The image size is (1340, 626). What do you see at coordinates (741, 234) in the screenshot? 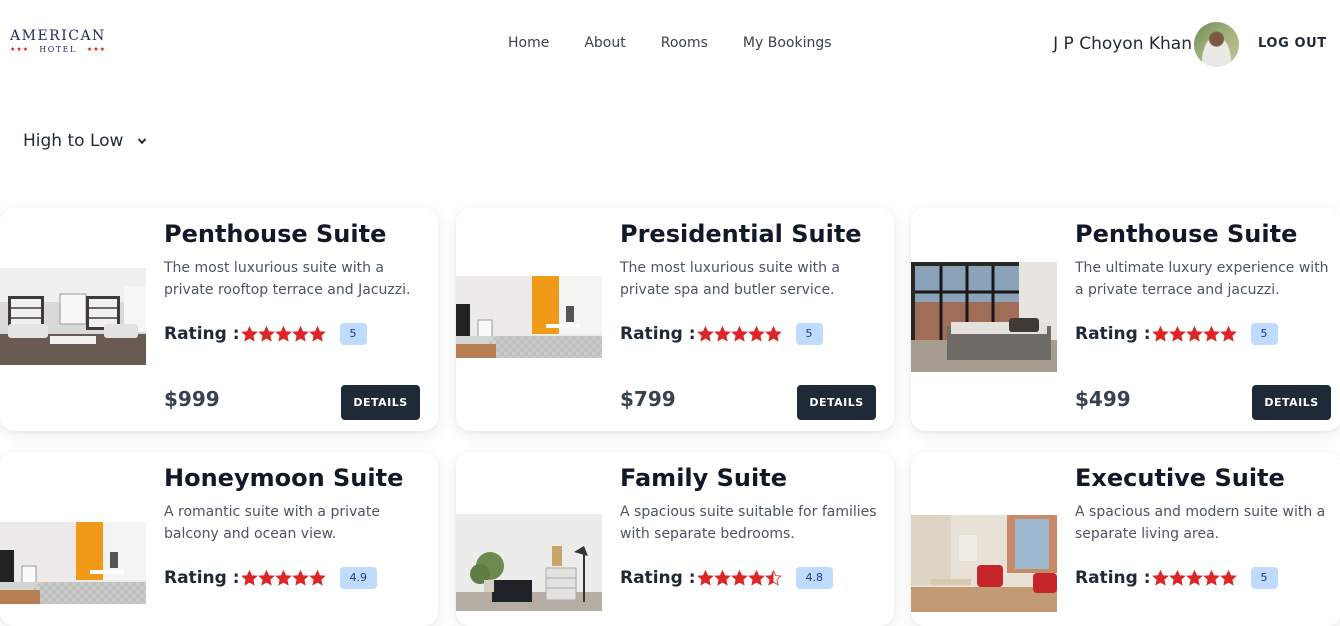
I see `room-title: Presidential Suite` at bounding box center [741, 234].